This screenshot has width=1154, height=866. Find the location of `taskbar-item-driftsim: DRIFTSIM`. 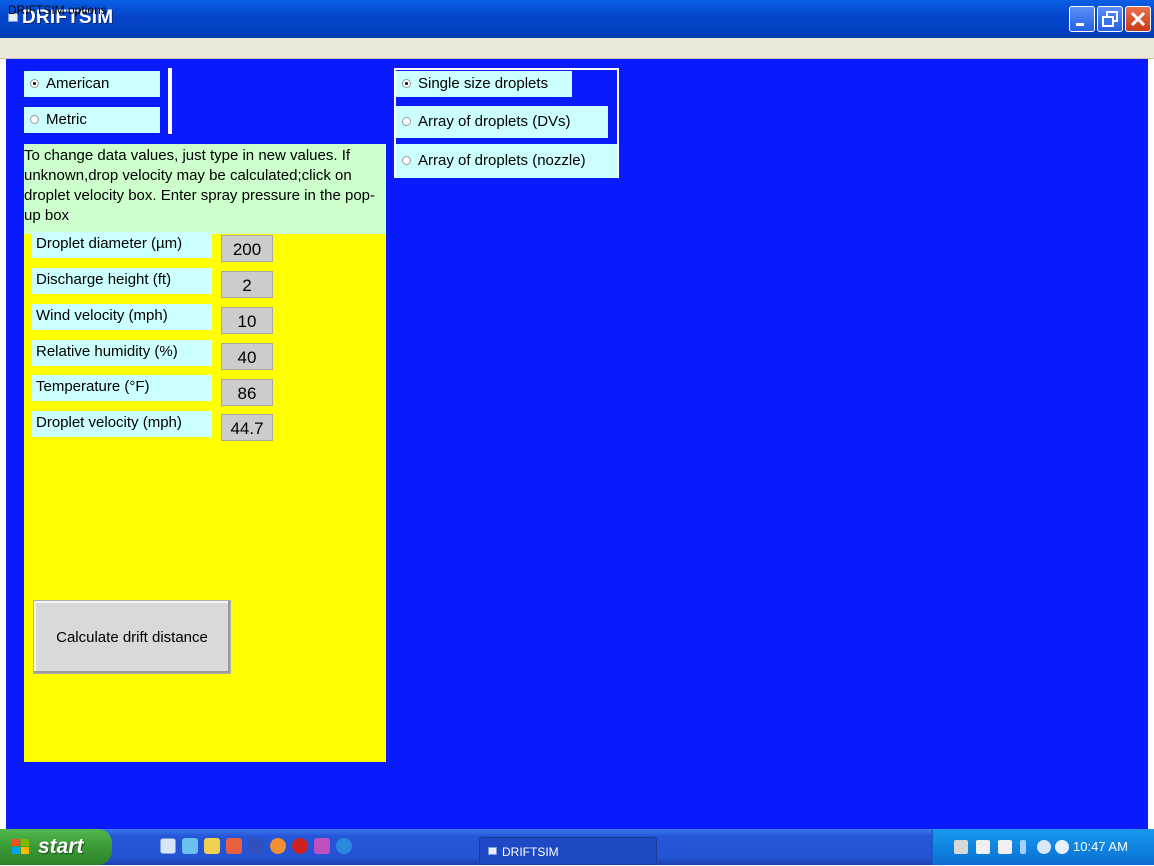

taskbar-item-driftsim: DRIFTSIM is located at coordinates (568, 851).